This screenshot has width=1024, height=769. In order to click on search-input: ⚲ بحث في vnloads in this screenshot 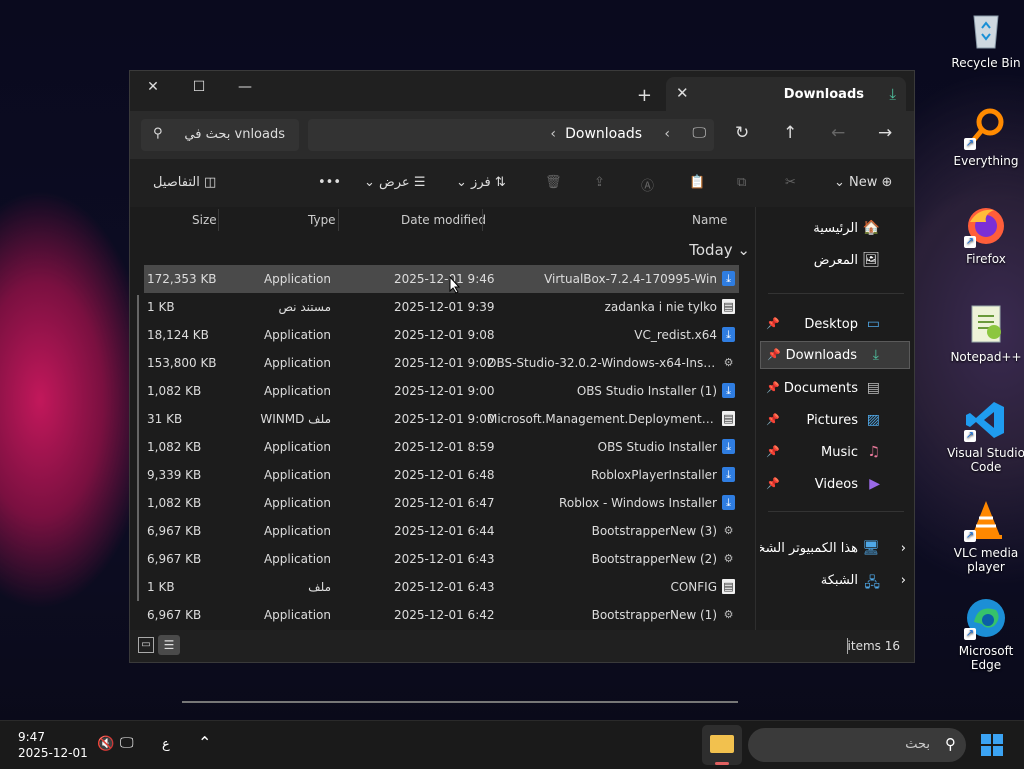, I will do `click(220, 135)`.